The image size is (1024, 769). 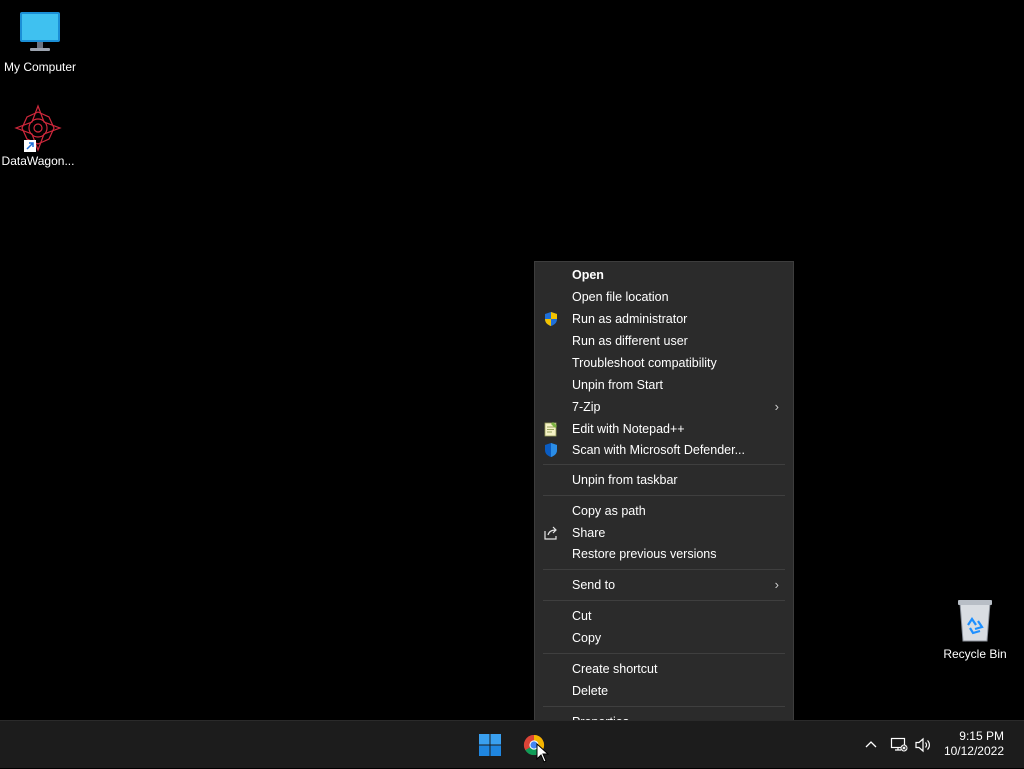 I want to click on menu-item-label: Open file location, so click(x=620, y=297).